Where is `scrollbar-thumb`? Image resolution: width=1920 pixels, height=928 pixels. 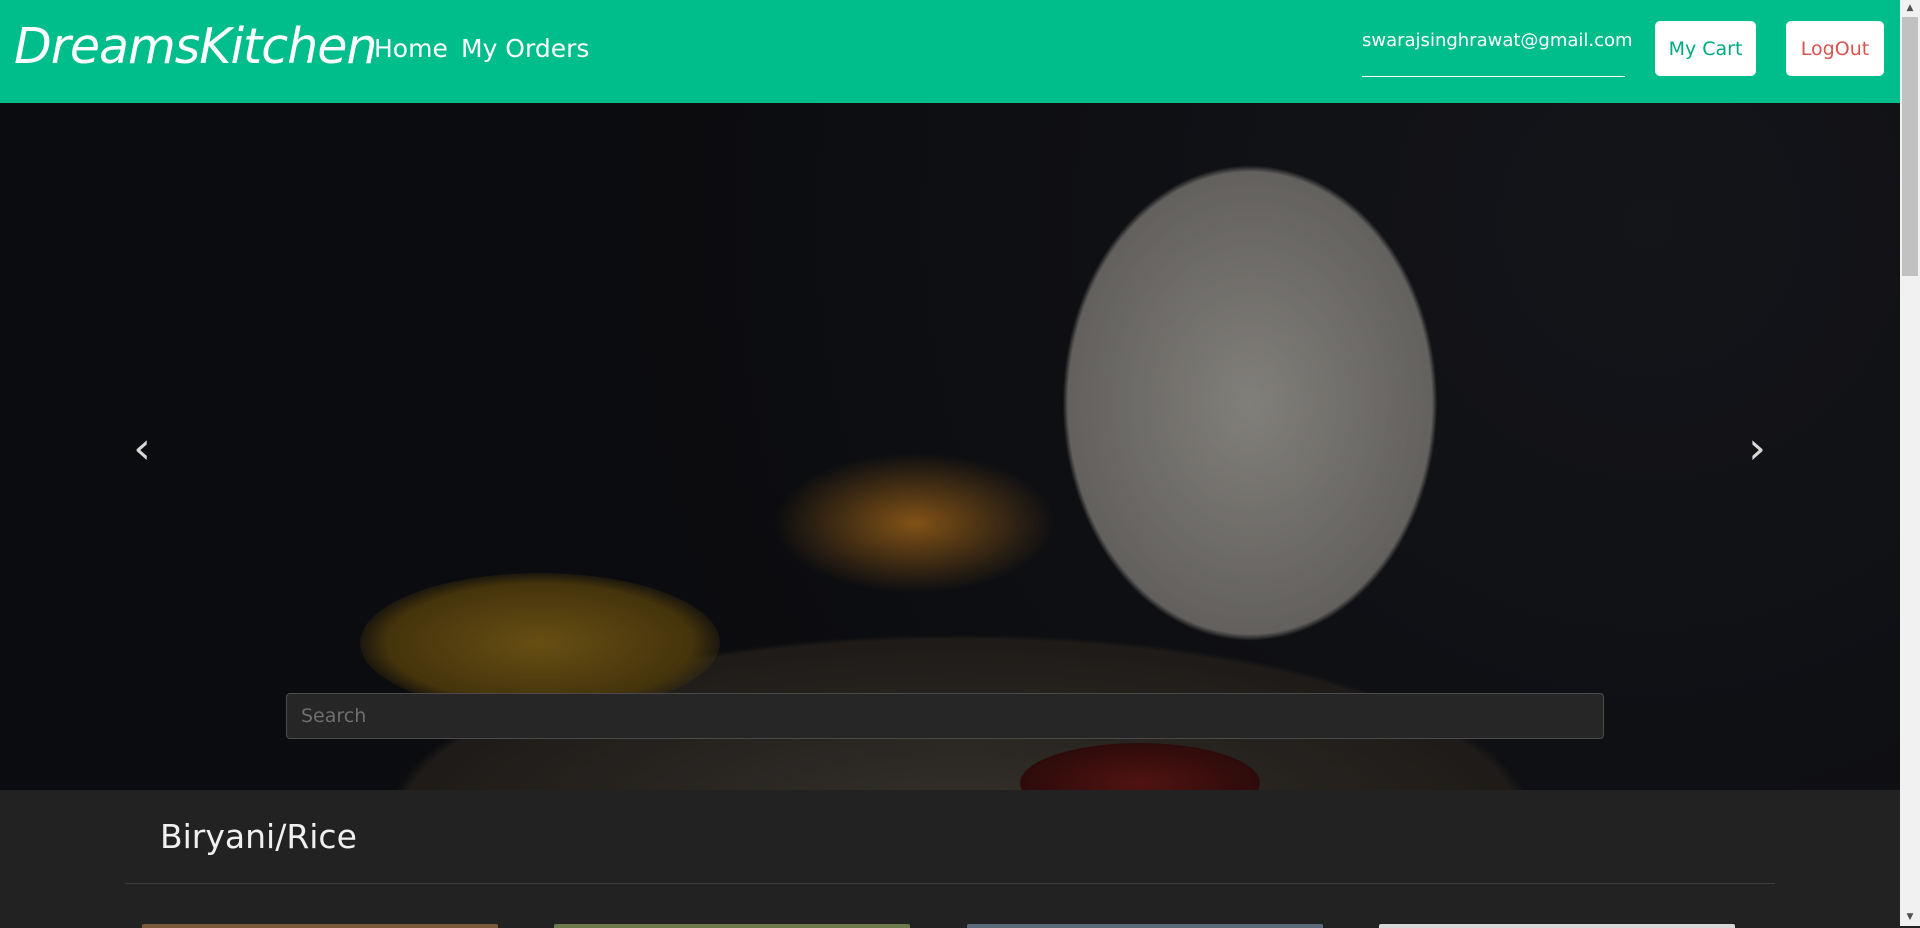 scrollbar-thumb is located at coordinates (1910, 146).